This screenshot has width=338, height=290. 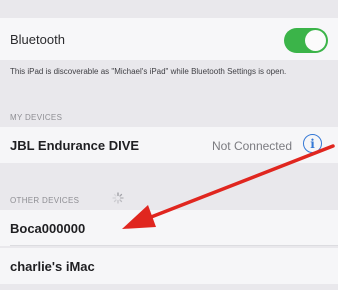 I want to click on bluetooth-label: Bluetooth, so click(x=37, y=39).